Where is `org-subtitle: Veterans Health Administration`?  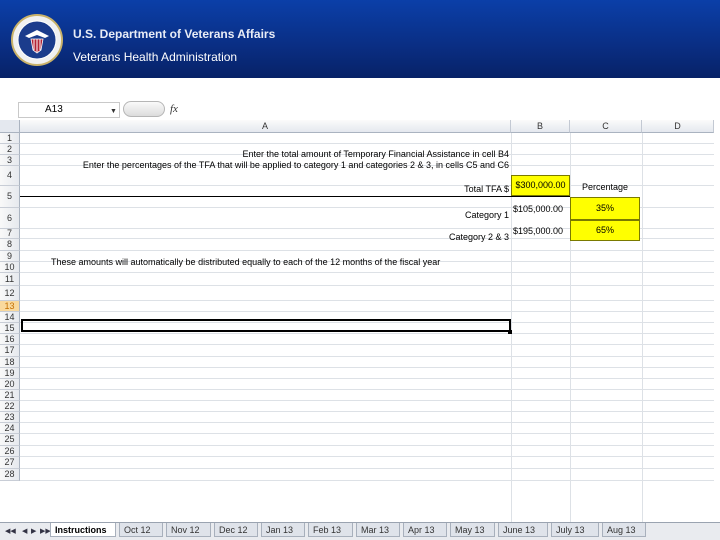 org-subtitle: Veterans Health Administration is located at coordinates (155, 57).